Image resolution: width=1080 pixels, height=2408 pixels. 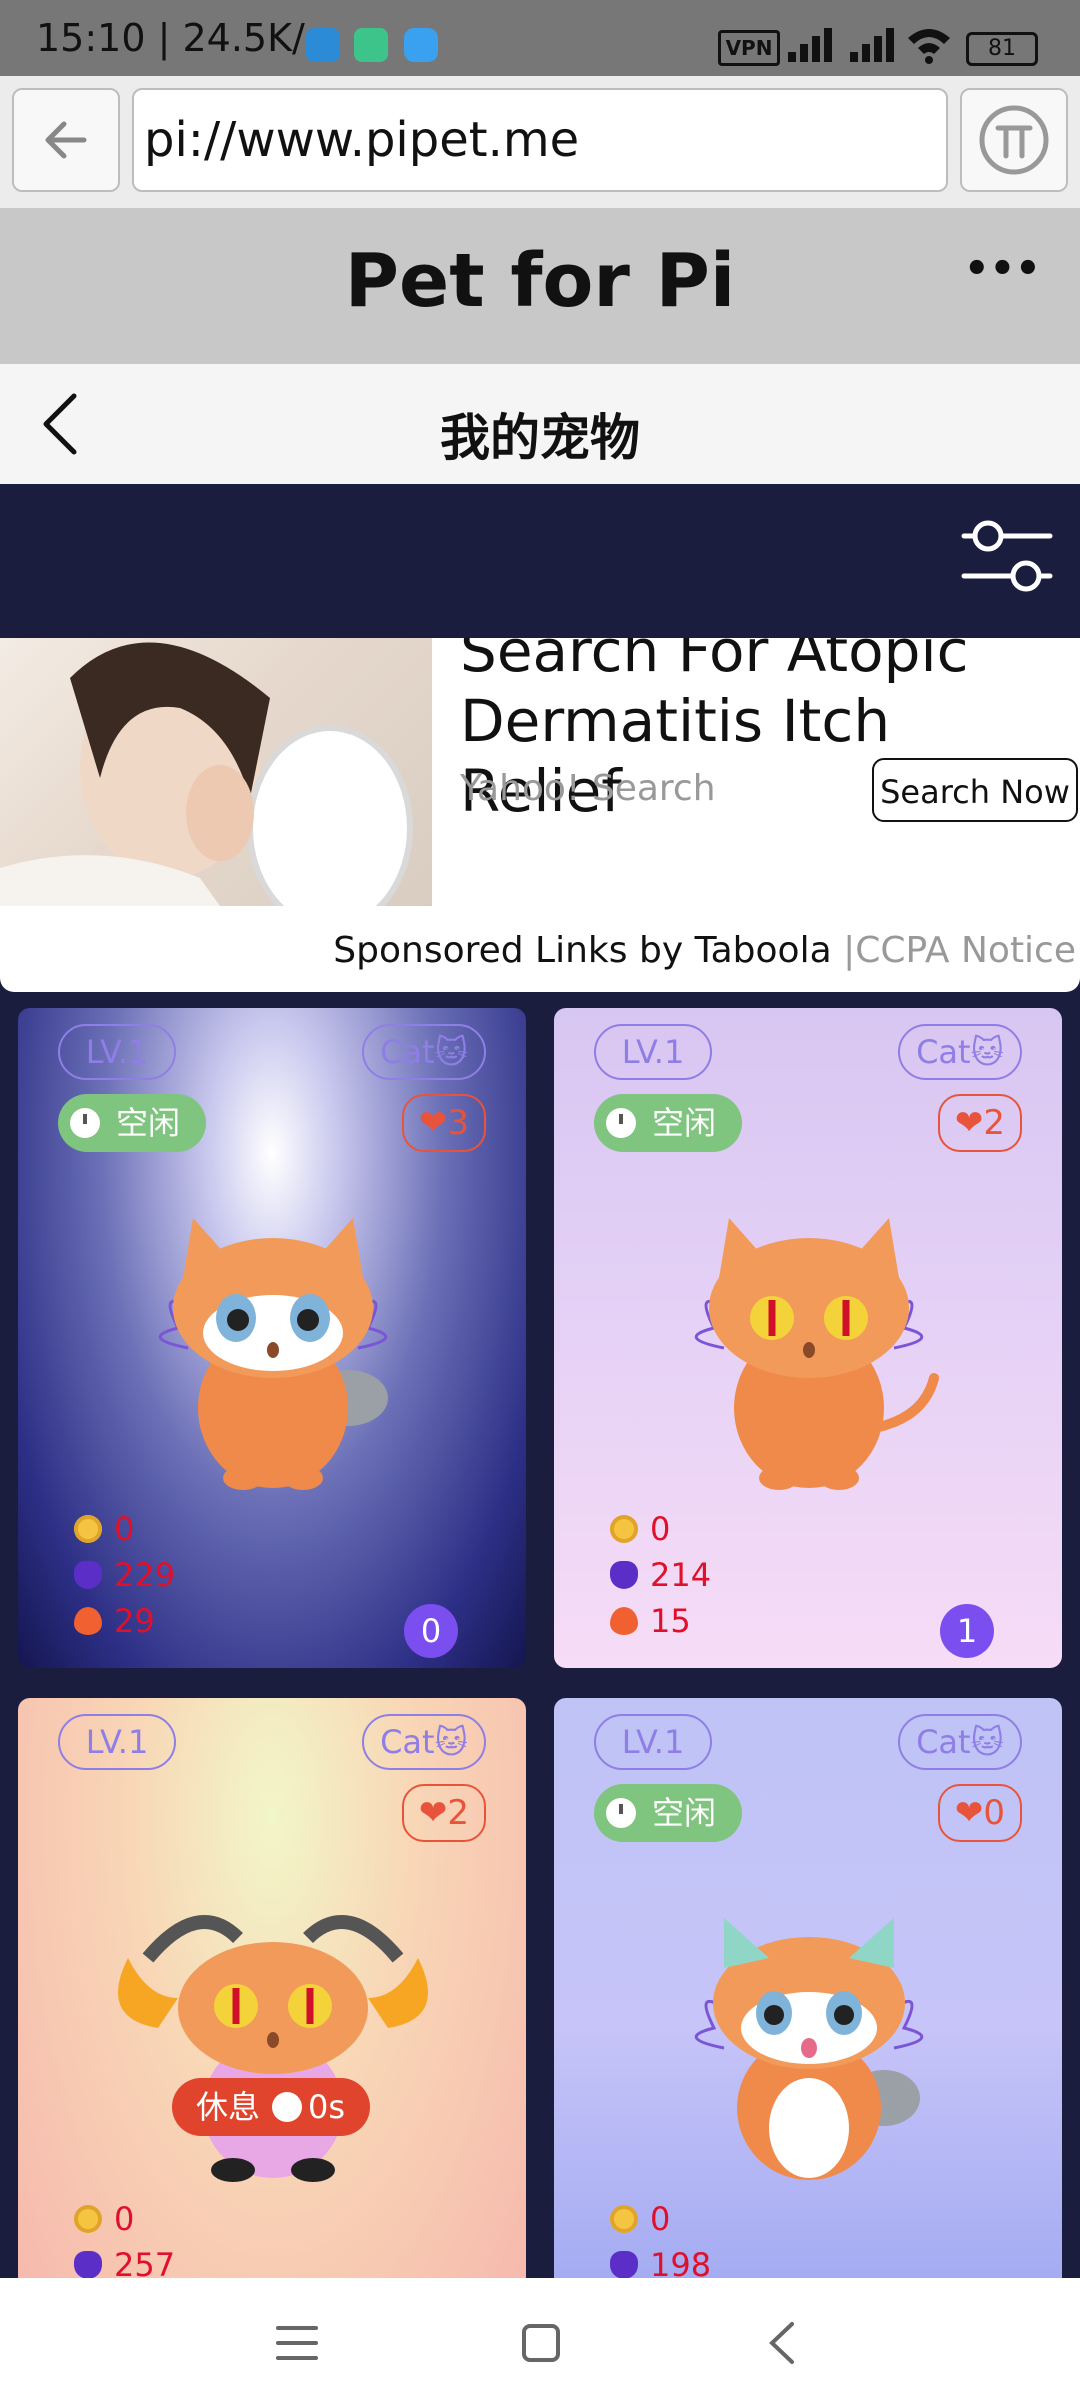 What do you see at coordinates (124, 1575) in the screenshot?
I see `pet-stats: 0 229 29` at bounding box center [124, 1575].